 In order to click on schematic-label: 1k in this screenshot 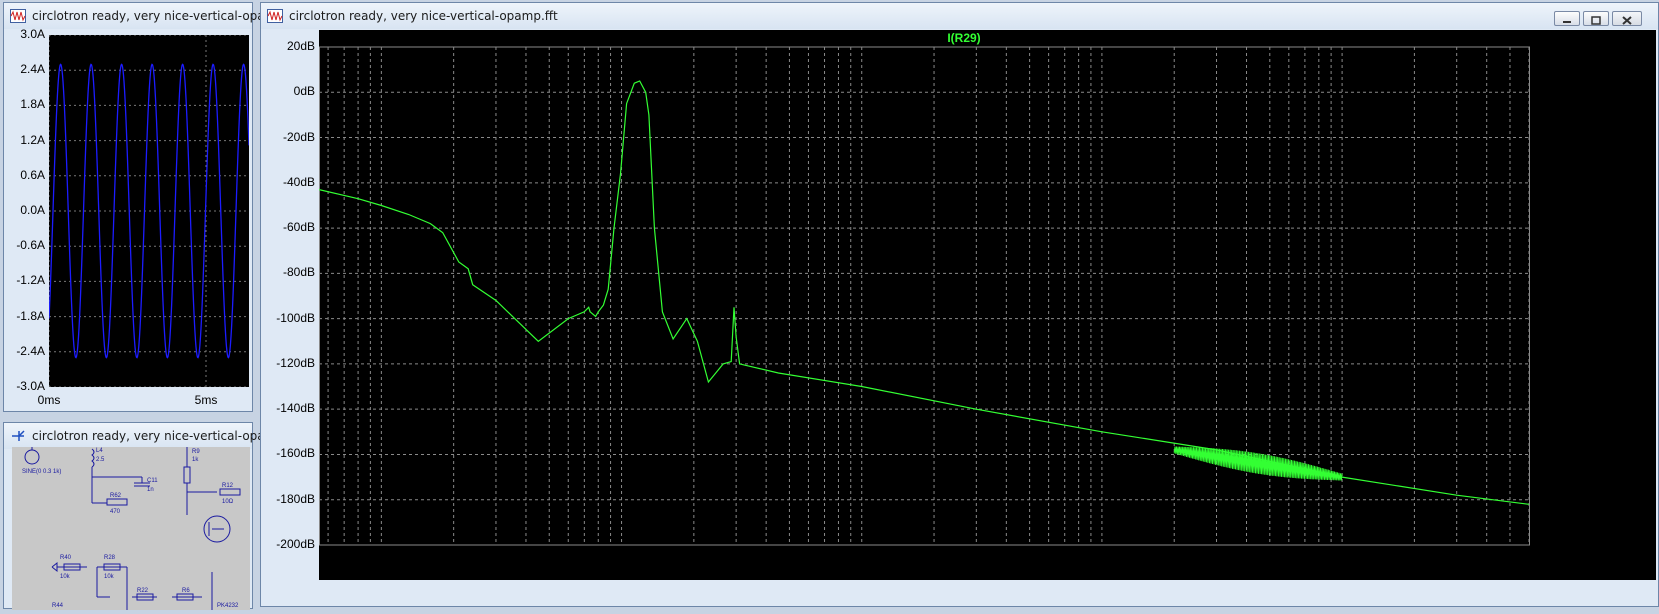, I will do `click(195, 460)`.